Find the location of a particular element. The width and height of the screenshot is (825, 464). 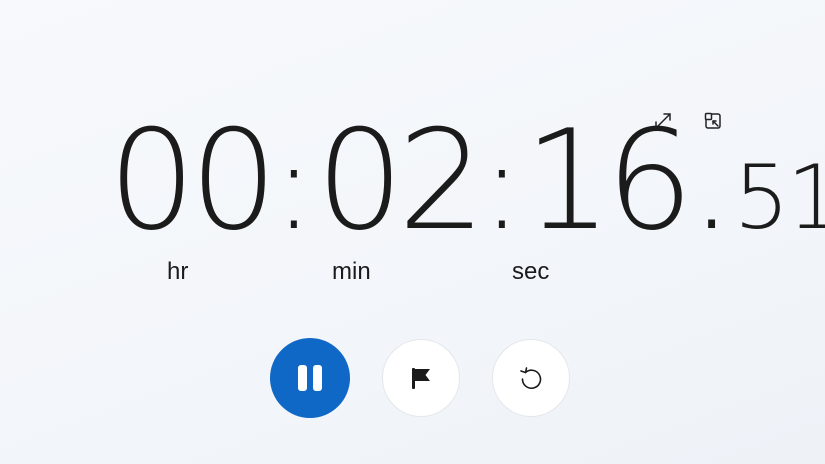

pause-button is located at coordinates (310, 378).